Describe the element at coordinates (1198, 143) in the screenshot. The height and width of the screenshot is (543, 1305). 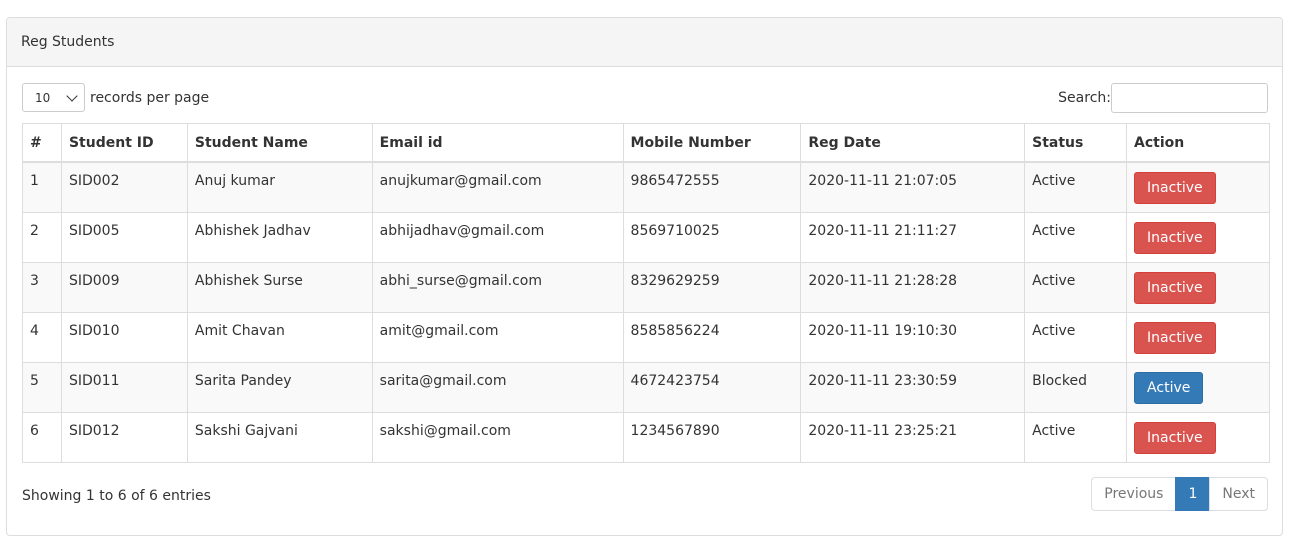
I see `column-header-action: Action` at that location.